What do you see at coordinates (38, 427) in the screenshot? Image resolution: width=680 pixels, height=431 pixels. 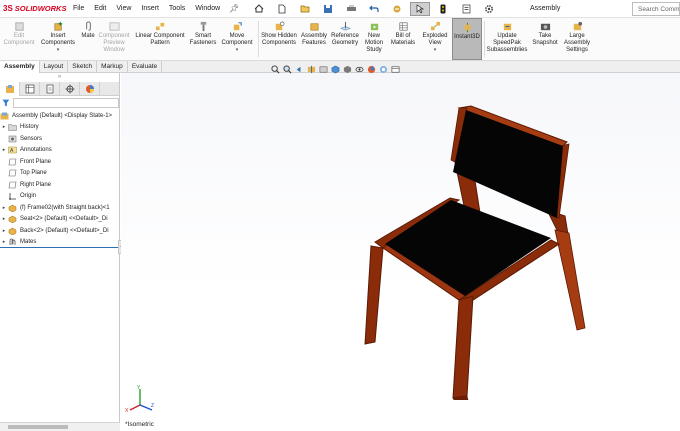 I see `scrollbar-thumb` at bounding box center [38, 427].